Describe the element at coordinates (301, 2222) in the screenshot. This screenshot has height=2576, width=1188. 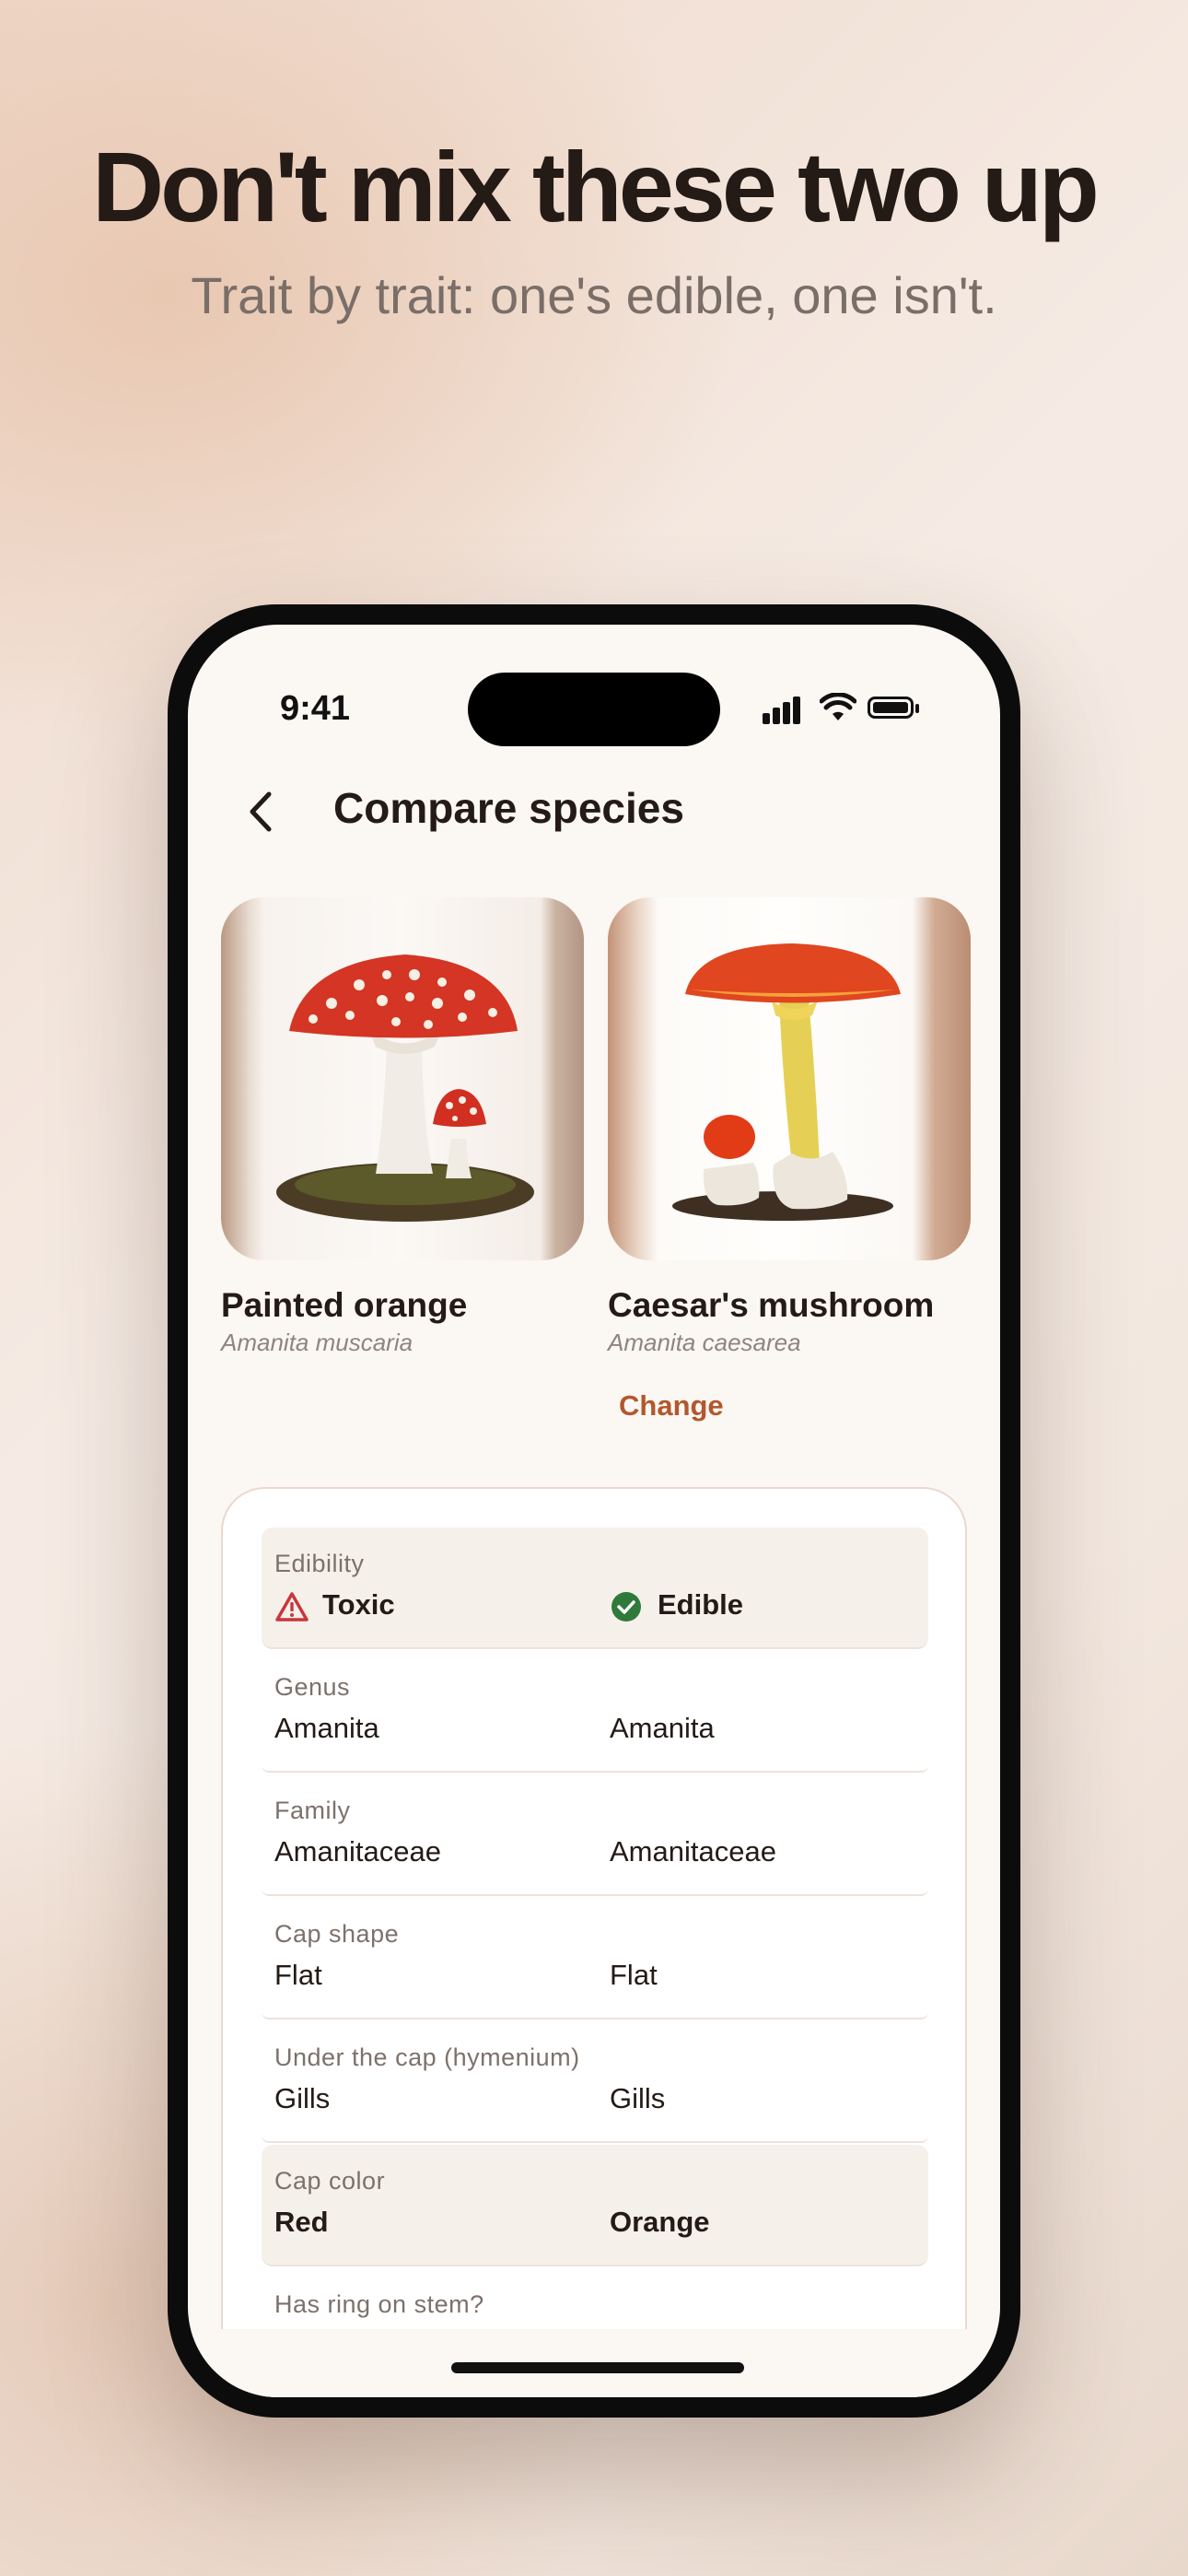
I see `trait-value-left: Red` at that location.